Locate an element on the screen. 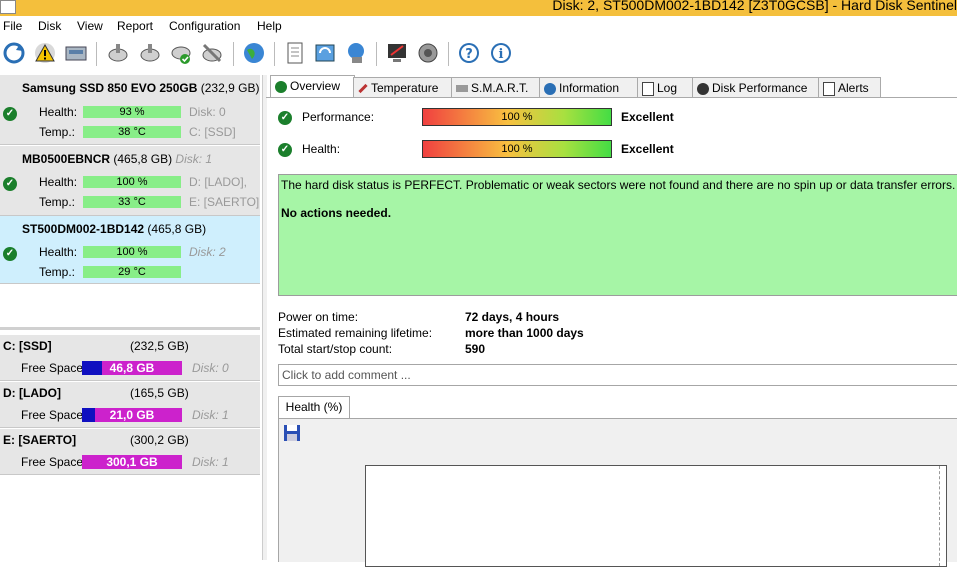 The width and height of the screenshot is (957, 567). lifetime-label: Estimated remaining lifetime: is located at coordinates (355, 333).